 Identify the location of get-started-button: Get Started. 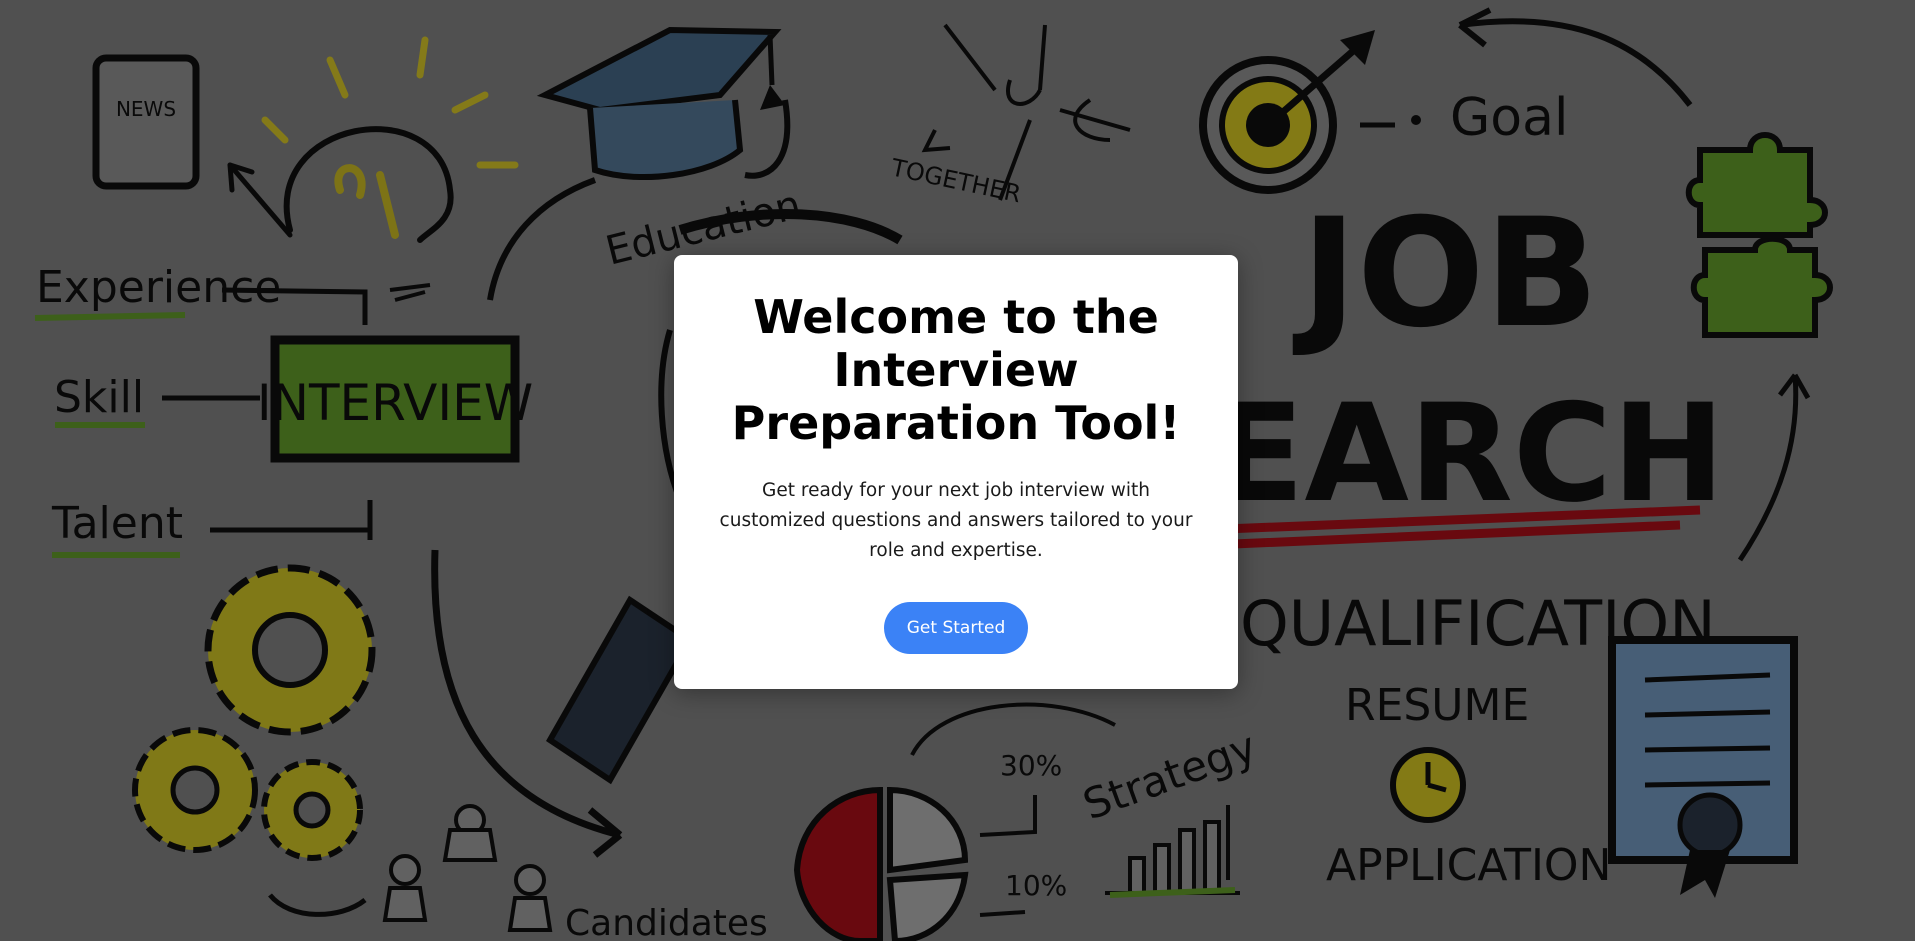
(956, 628).